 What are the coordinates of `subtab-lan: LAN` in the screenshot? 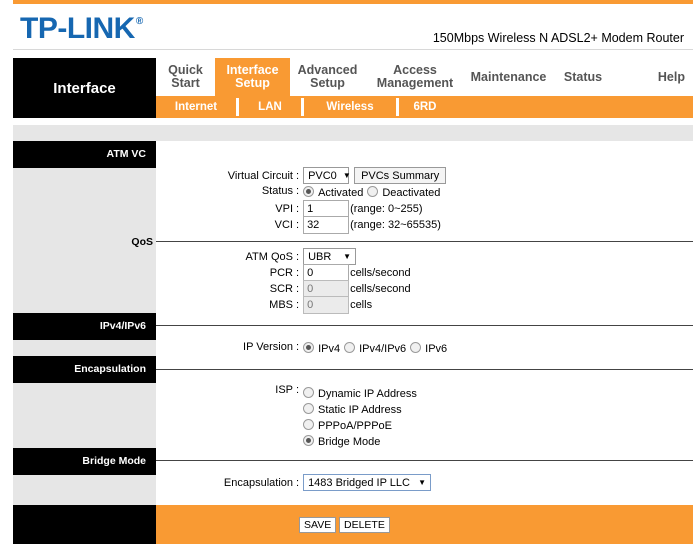 It's located at (270, 107).